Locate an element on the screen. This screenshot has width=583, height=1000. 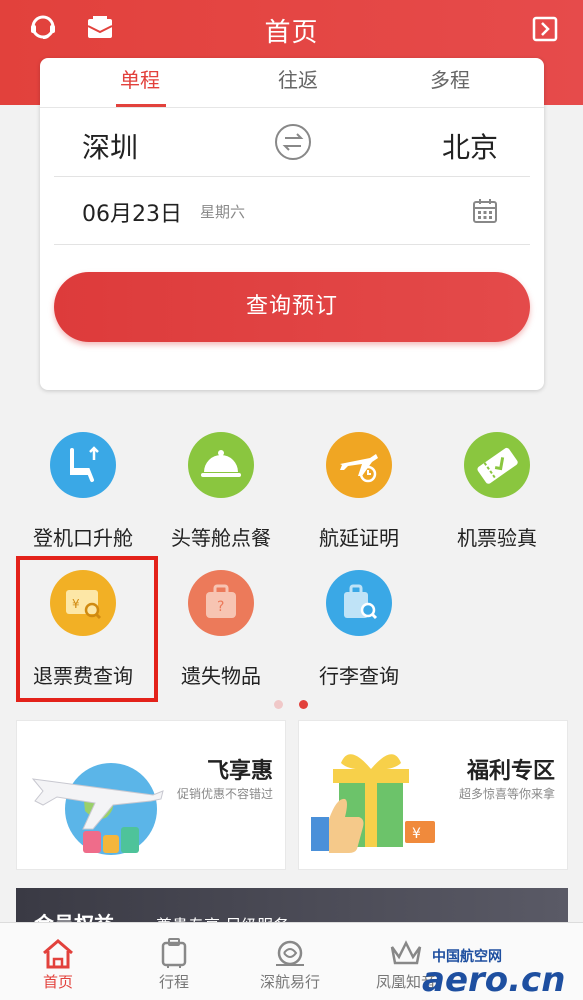
travel-icon is located at coordinates (290, 953).